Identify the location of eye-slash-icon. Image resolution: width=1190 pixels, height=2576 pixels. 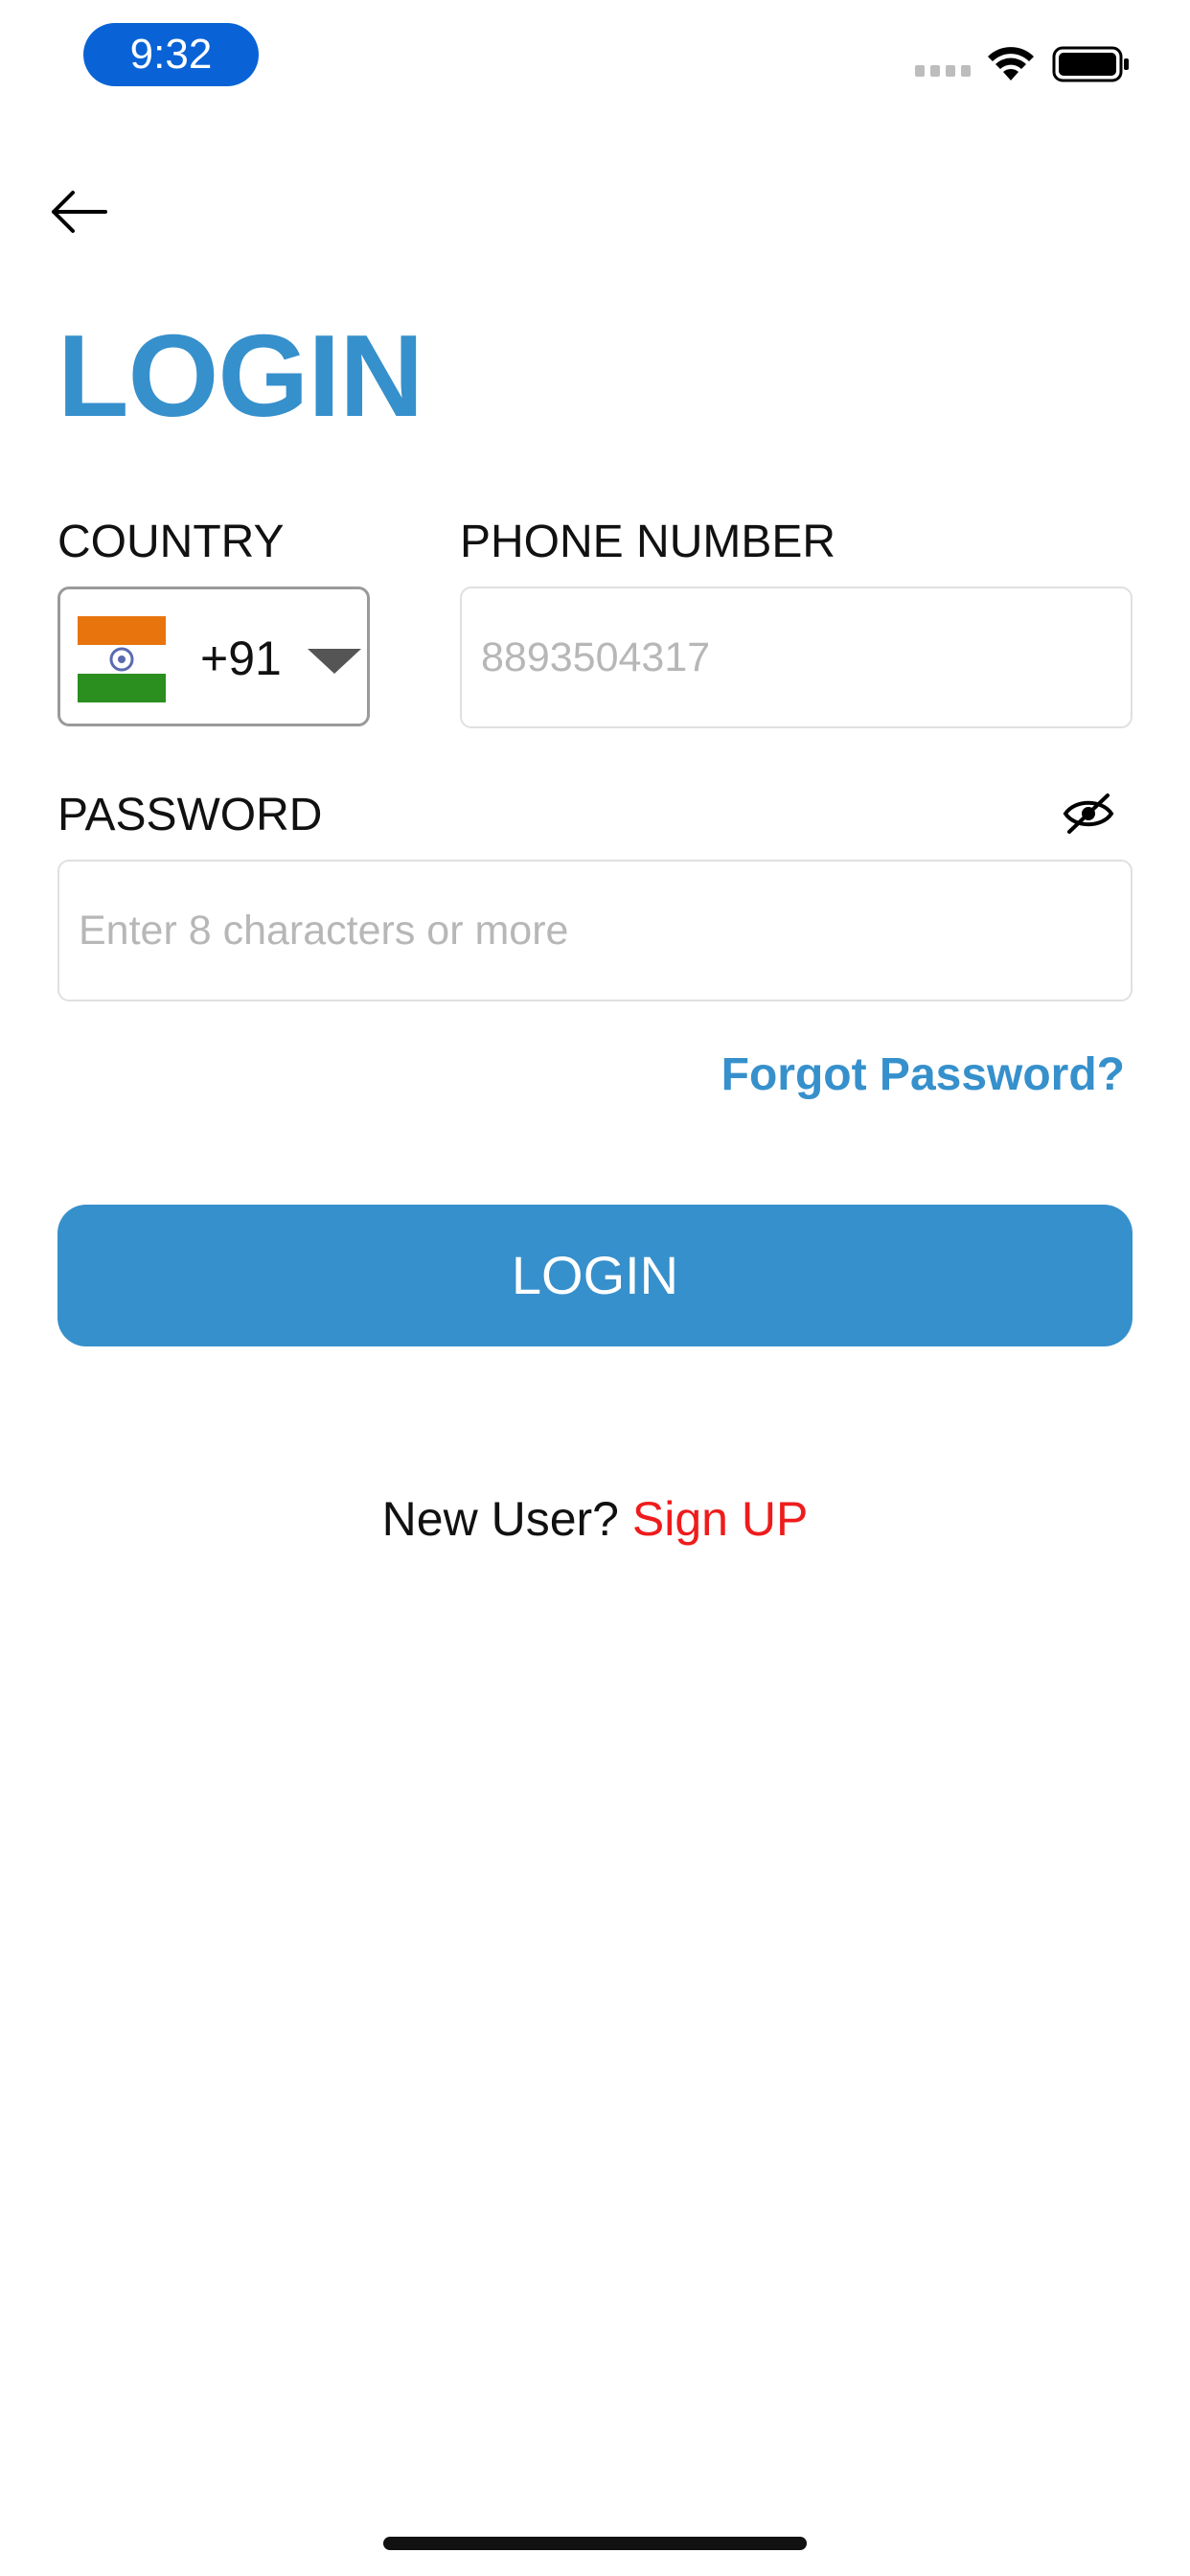
(1089, 814).